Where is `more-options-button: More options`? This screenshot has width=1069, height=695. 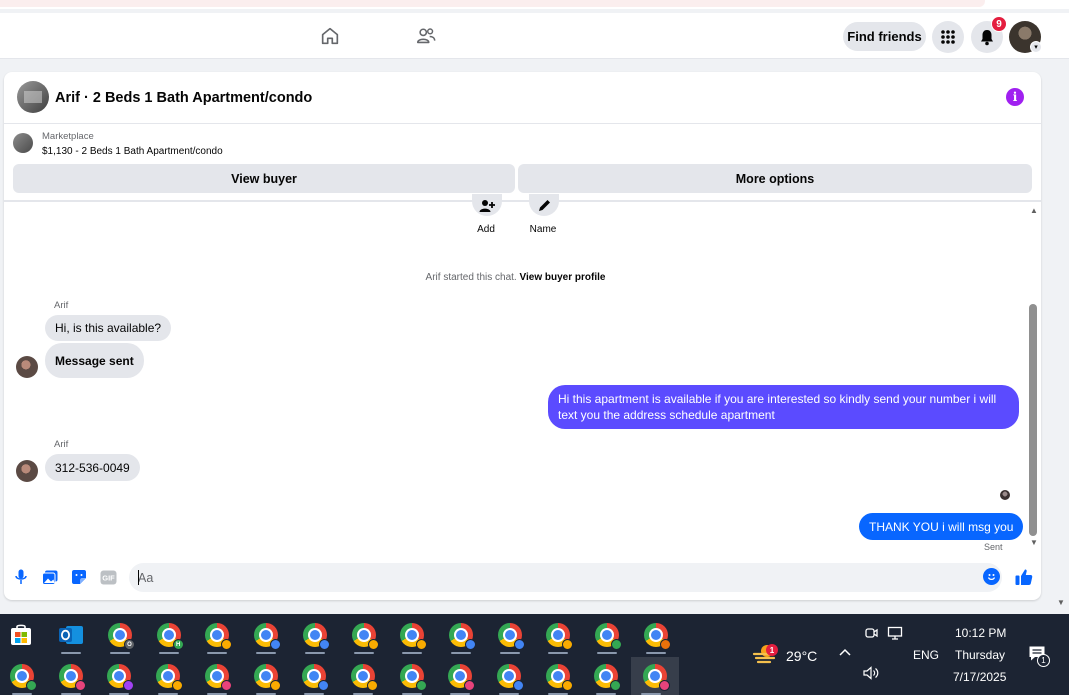
more-options-button: More options is located at coordinates (775, 178).